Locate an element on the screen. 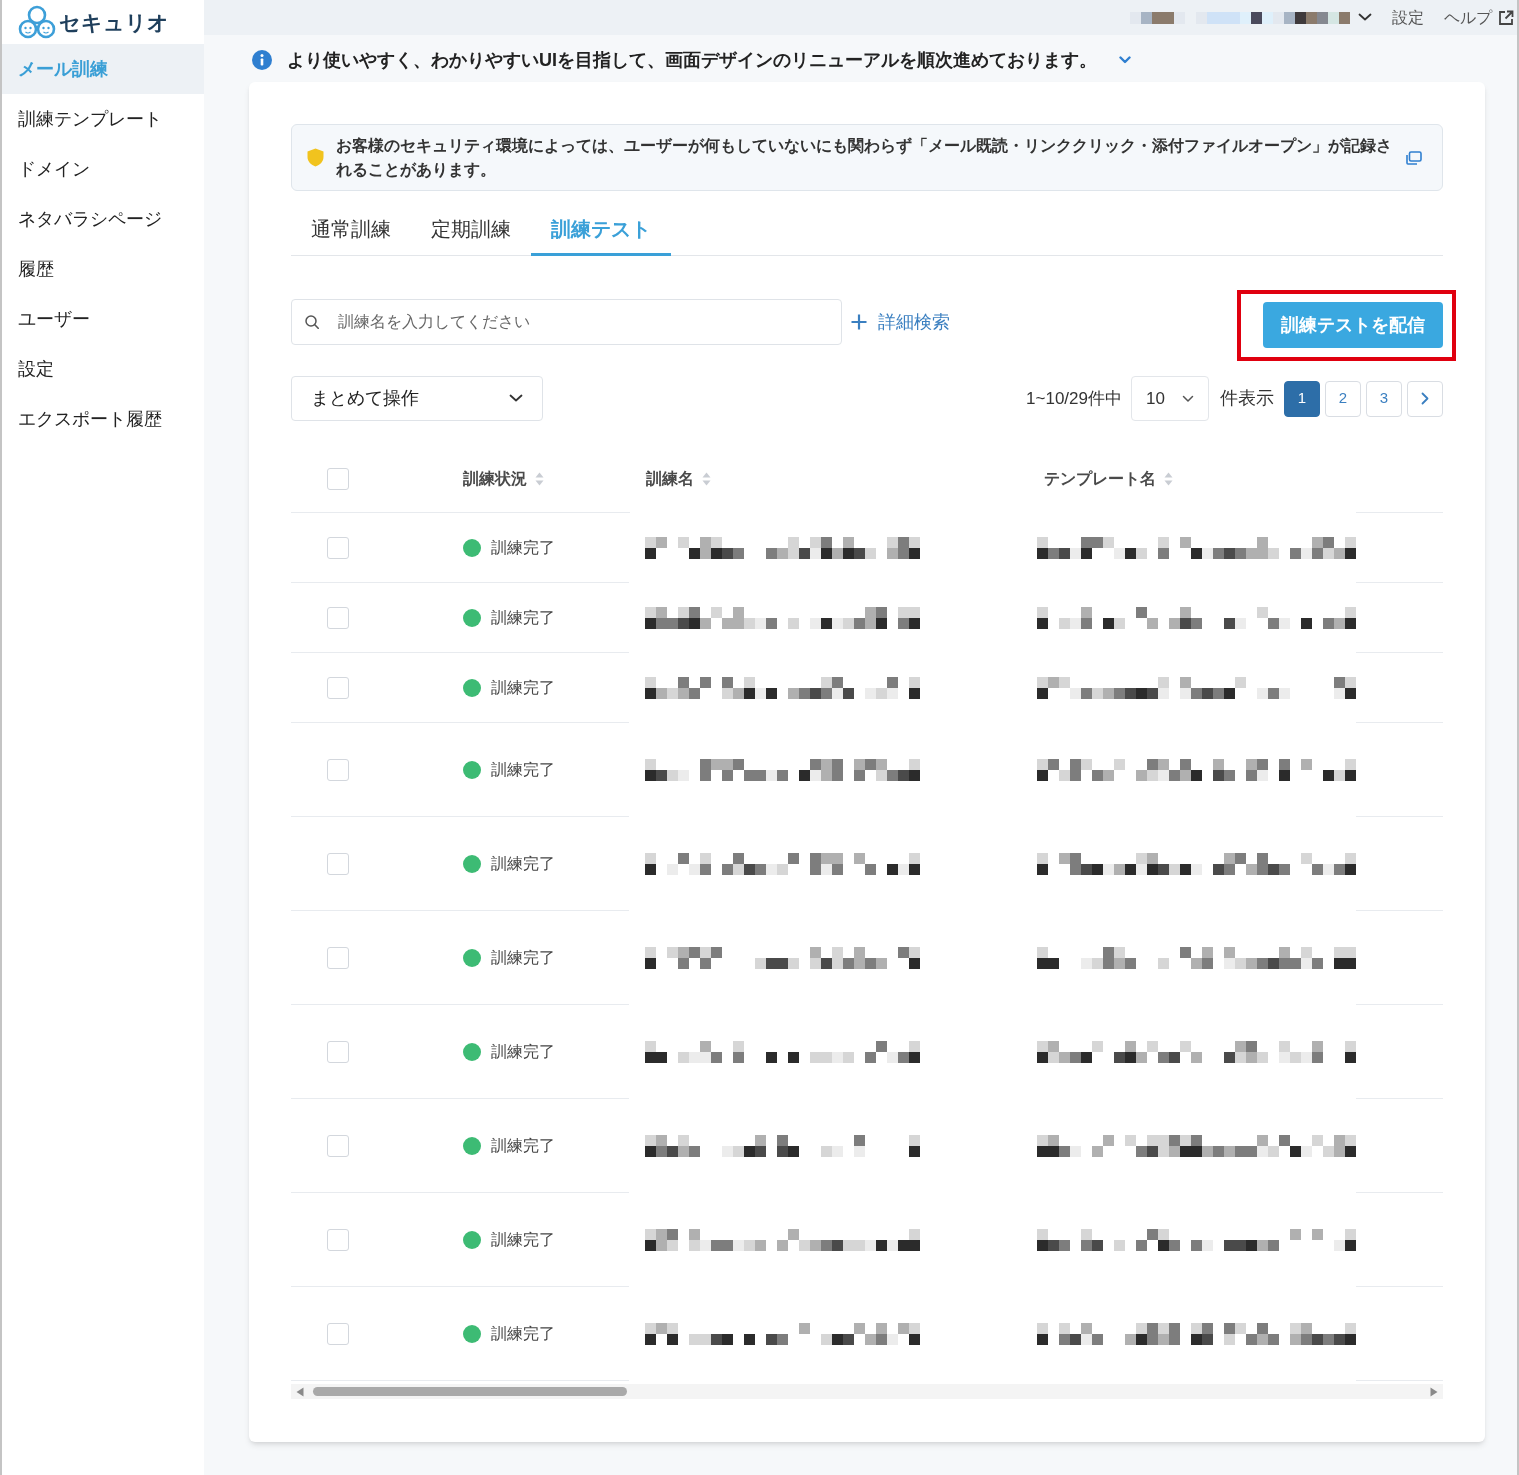  page-size-label: 件表示 is located at coordinates (1247, 398).